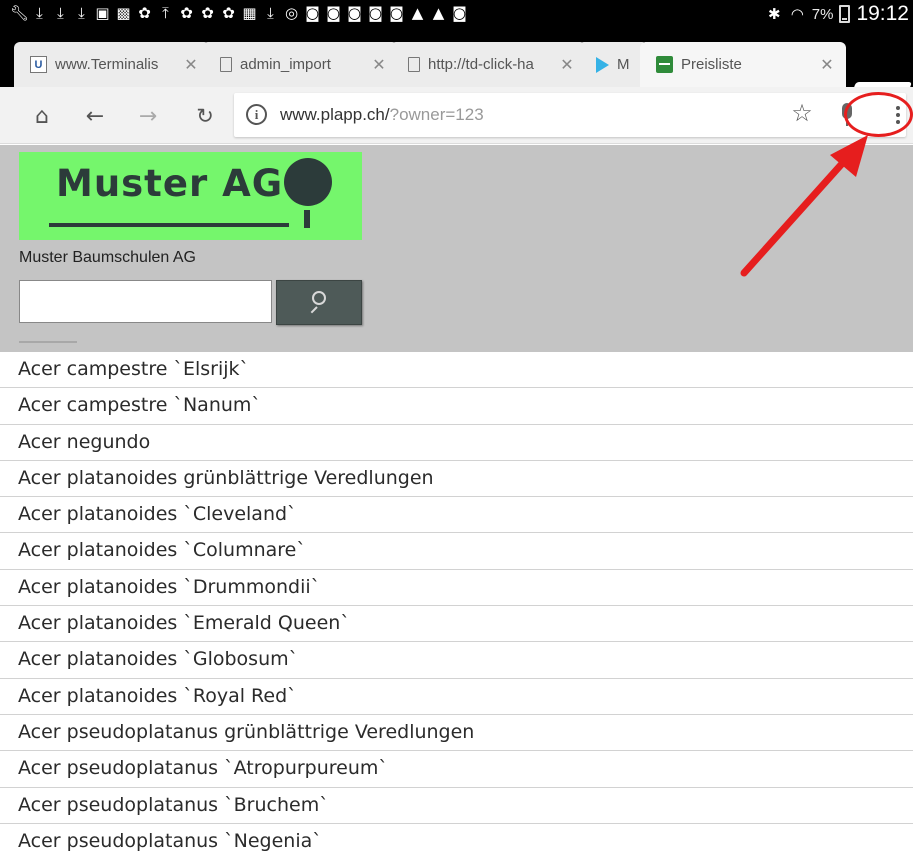  What do you see at coordinates (882, 13) in the screenshot?
I see `clock: 19:12` at bounding box center [882, 13].